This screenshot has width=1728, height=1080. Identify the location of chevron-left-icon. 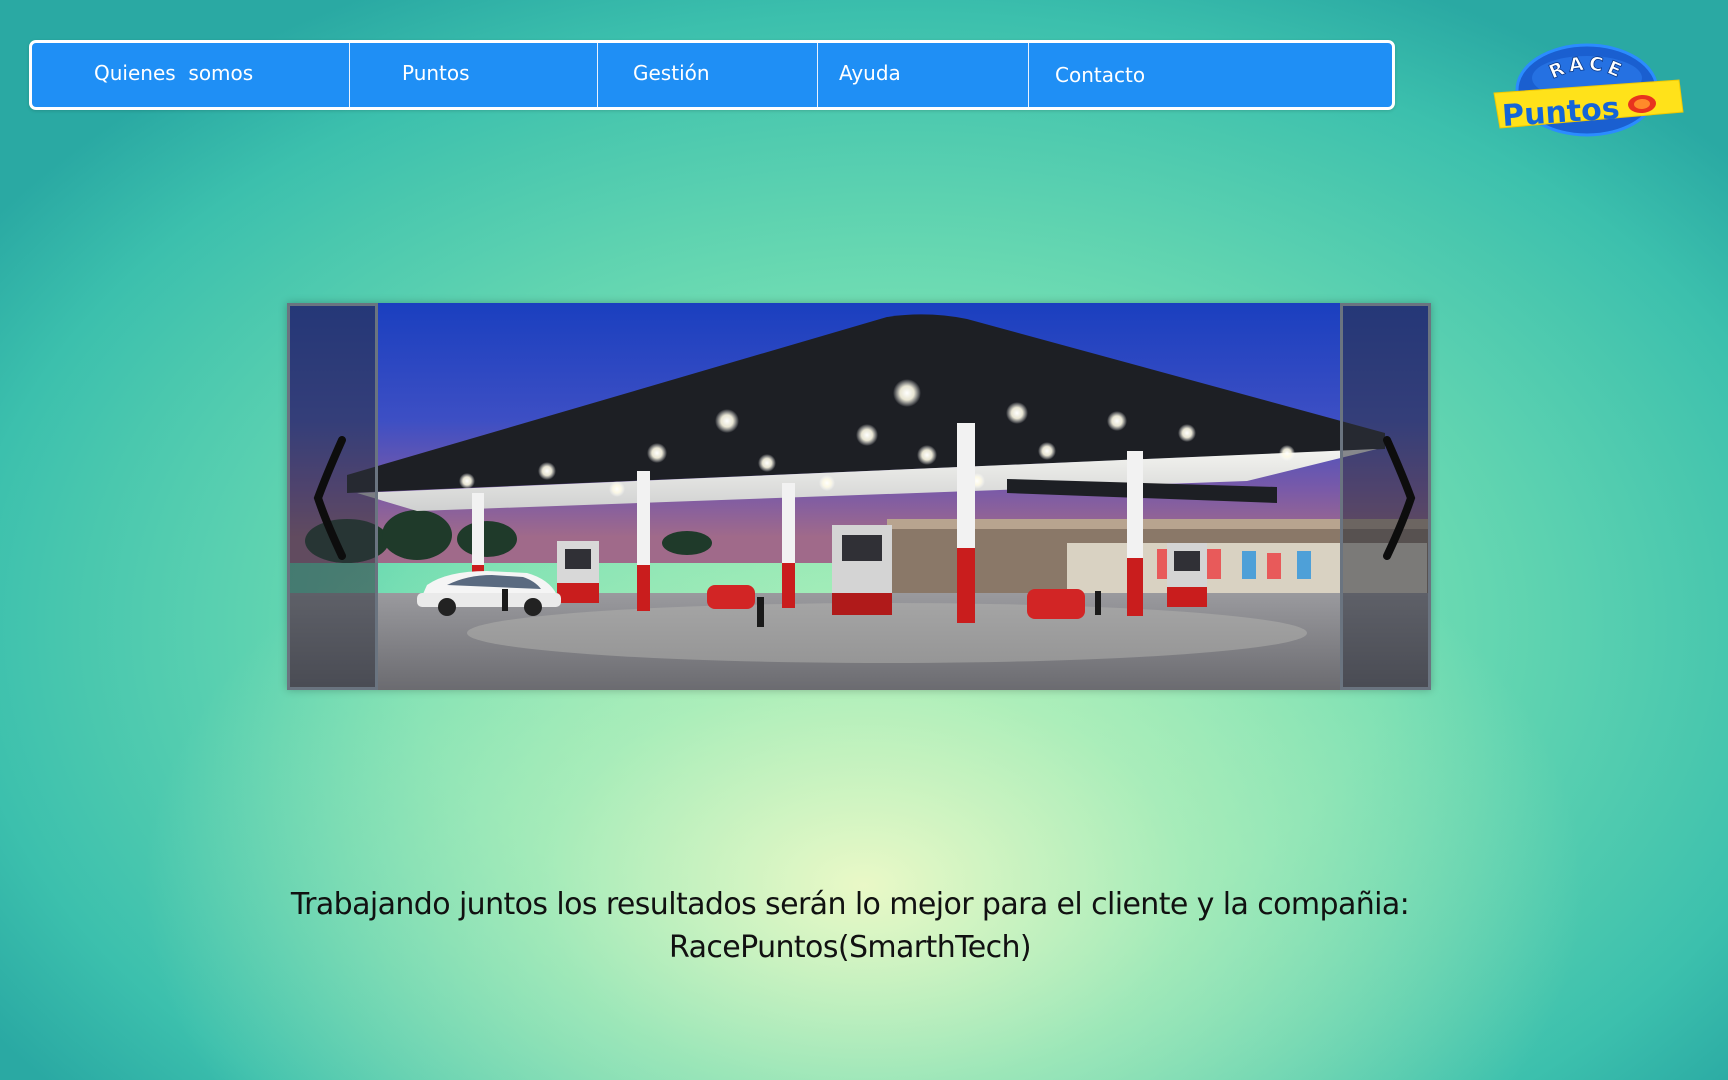
(329, 498).